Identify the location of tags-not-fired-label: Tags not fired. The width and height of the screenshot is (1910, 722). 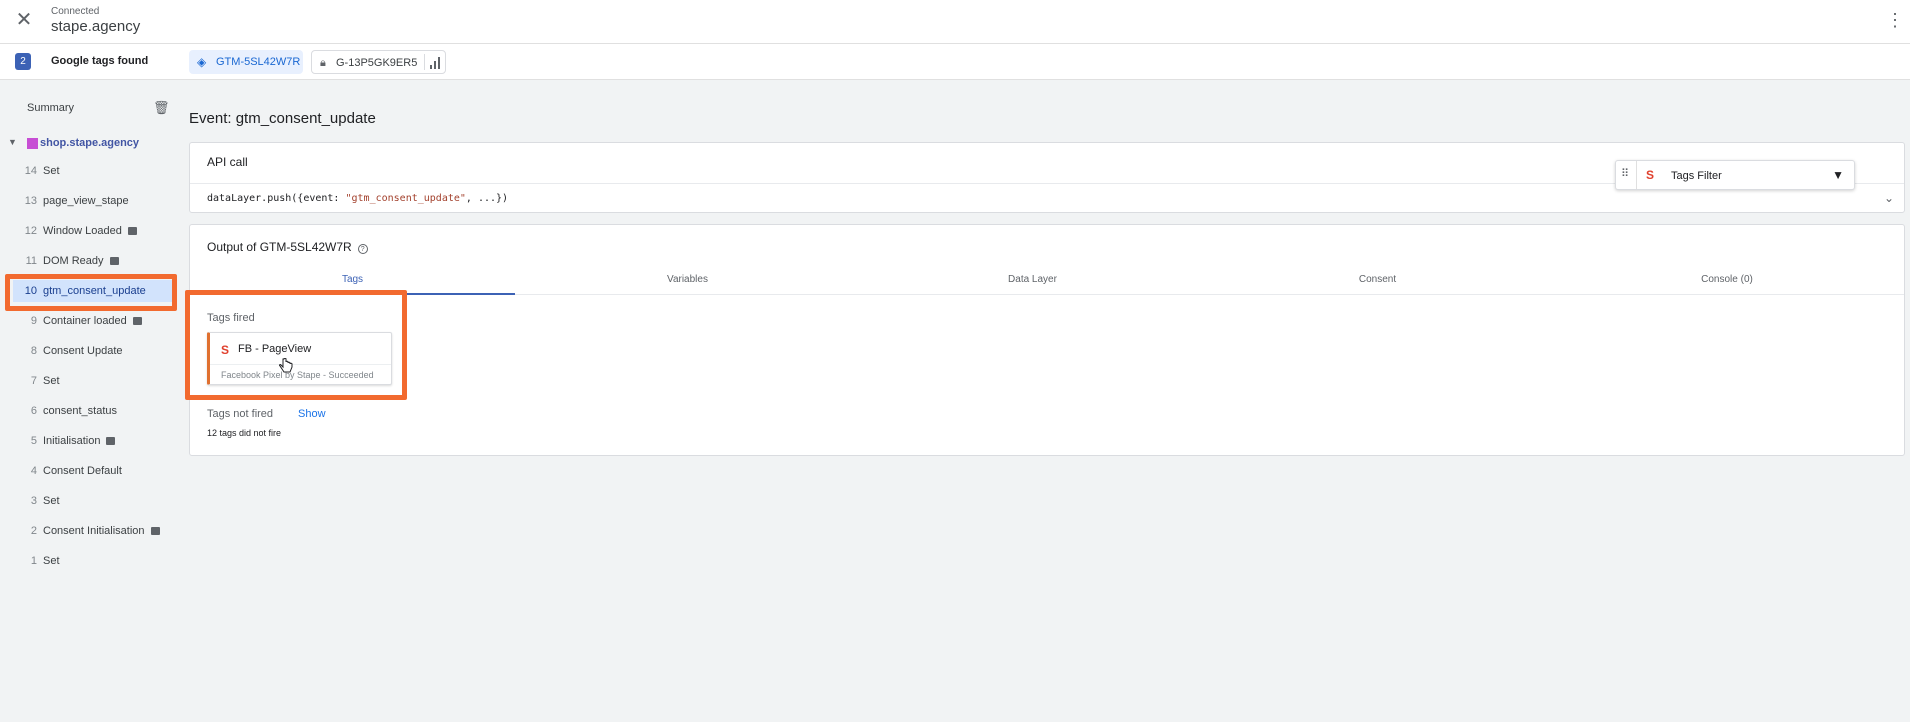
(240, 414).